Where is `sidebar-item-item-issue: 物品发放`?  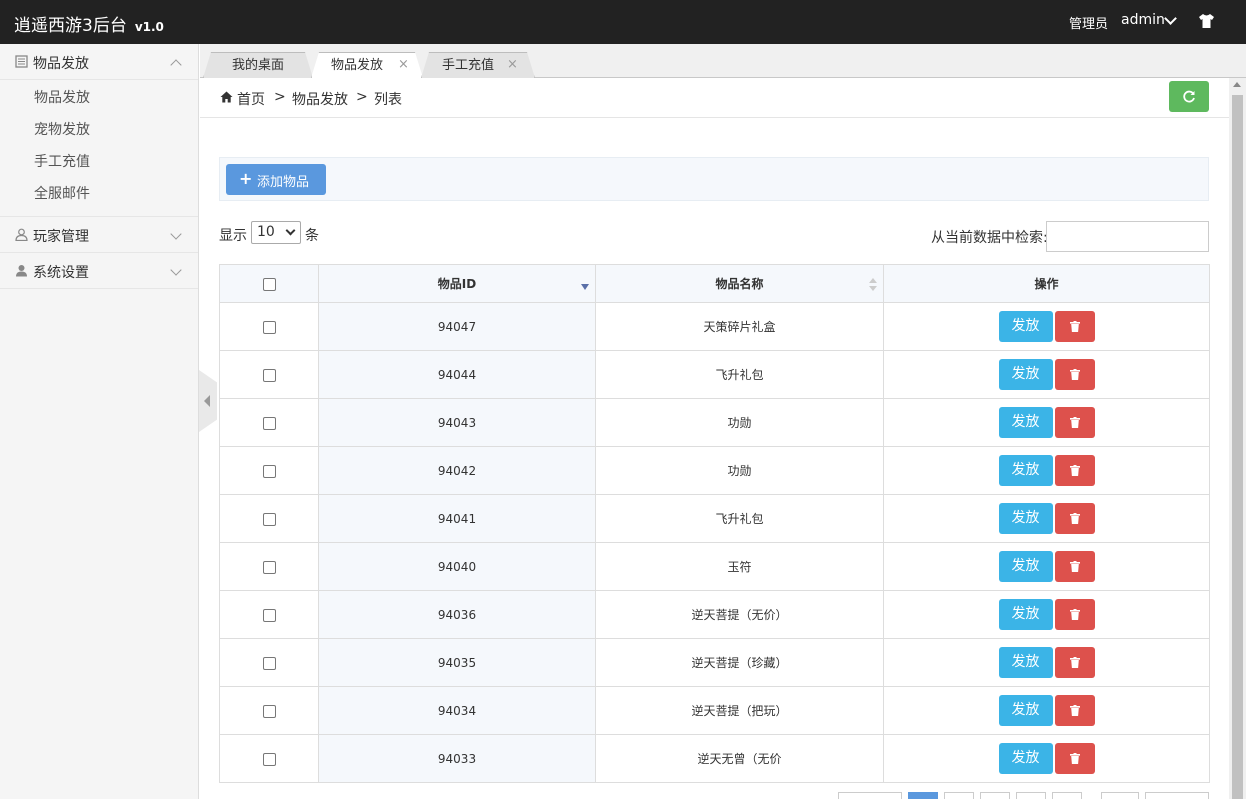
sidebar-item-item-issue: 物品发放 is located at coordinates (99, 98).